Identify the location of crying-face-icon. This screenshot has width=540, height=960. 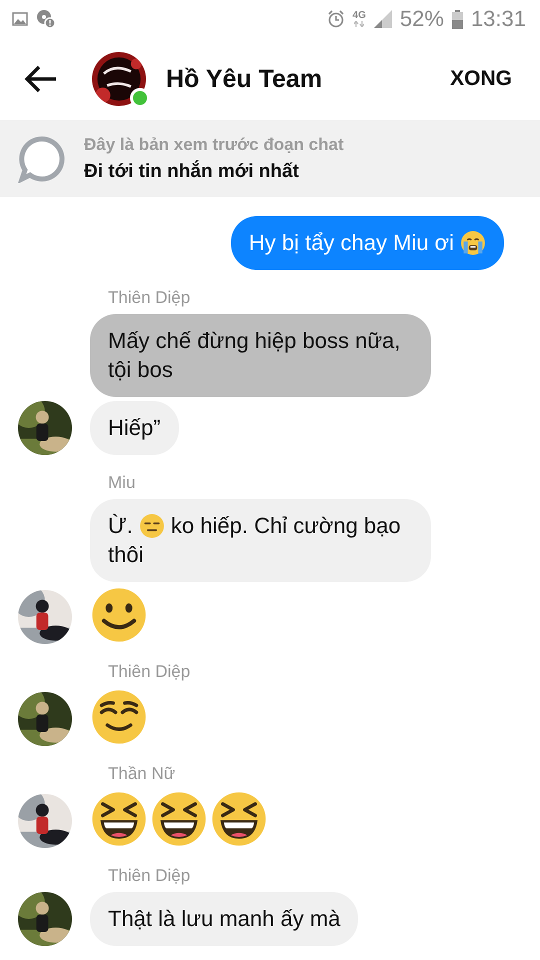
(473, 243).